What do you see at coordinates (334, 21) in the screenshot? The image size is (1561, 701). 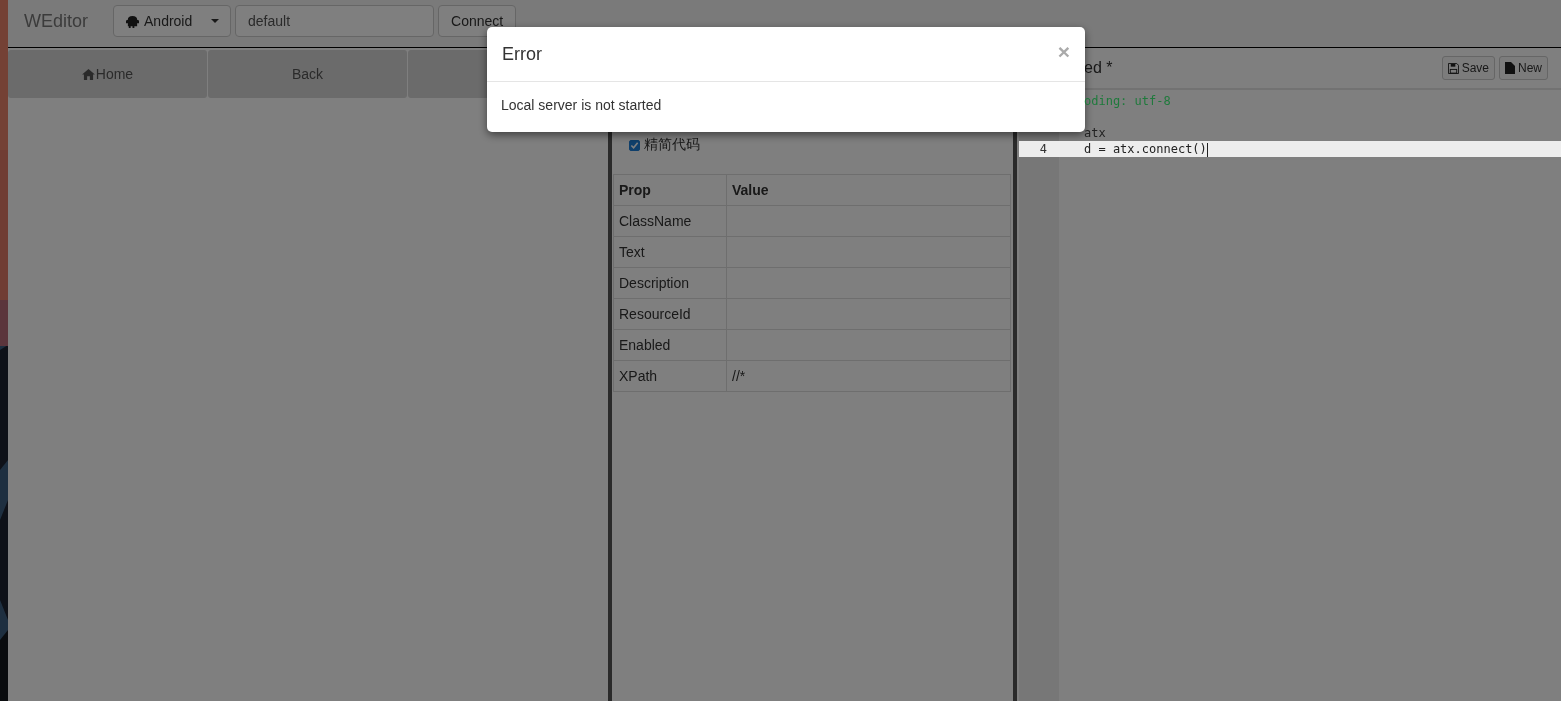 I see `device-field: default` at bounding box center [334, 21].